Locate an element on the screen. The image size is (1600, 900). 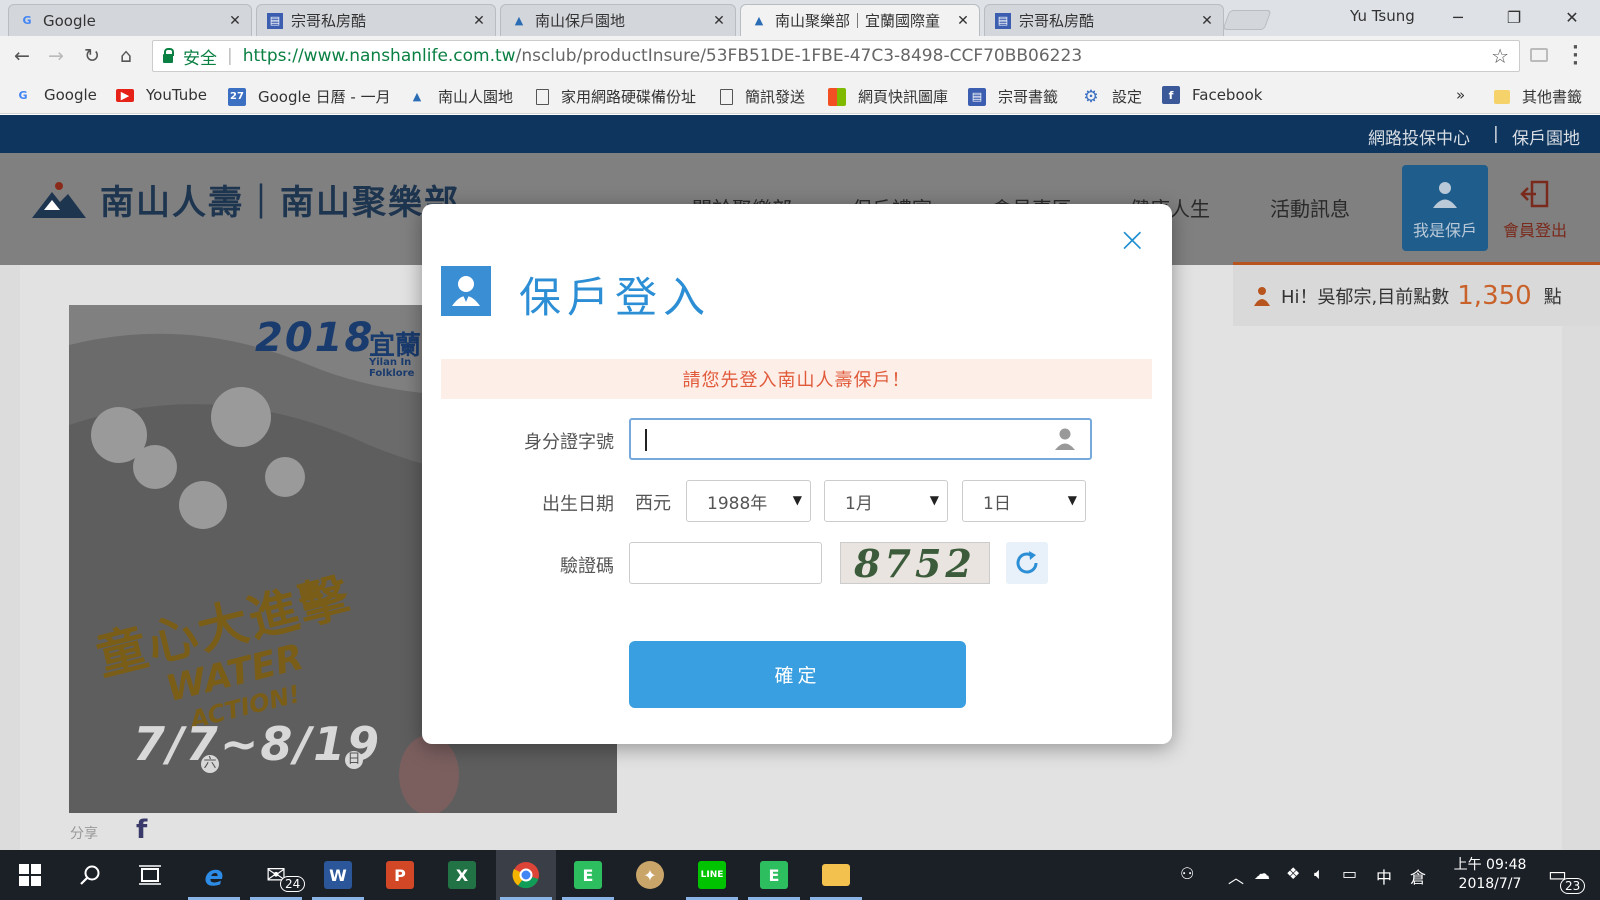
taskbar-word: W is located at coordinates (338, 875).